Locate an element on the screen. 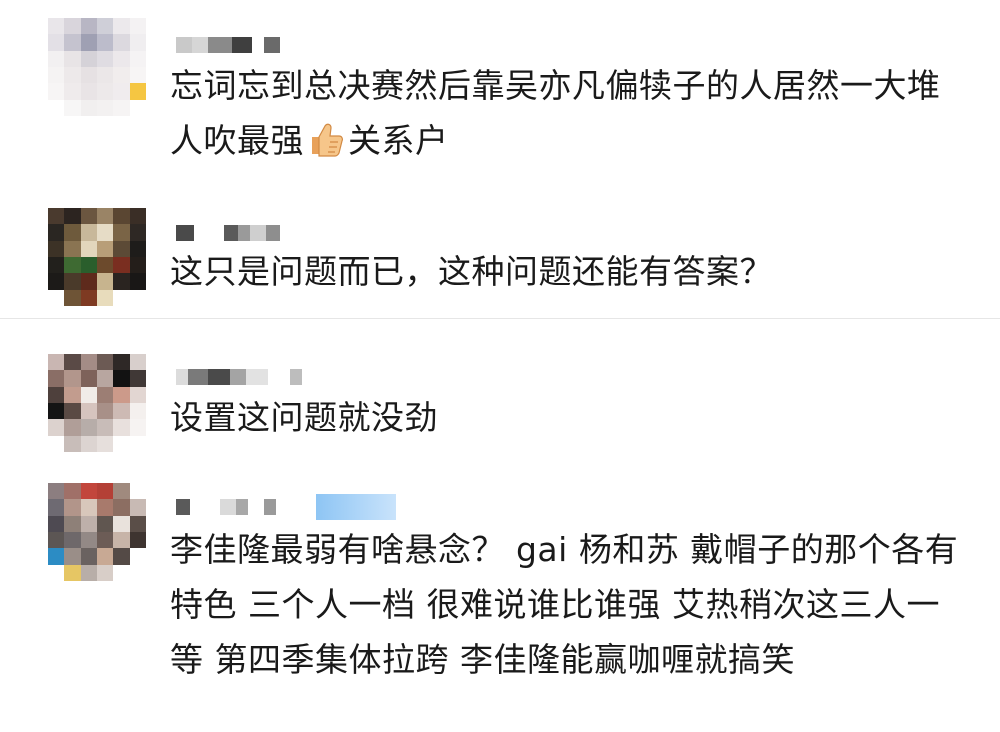 This screenshot has width=1000, height=732. divider is located at coordinates (500, 318).